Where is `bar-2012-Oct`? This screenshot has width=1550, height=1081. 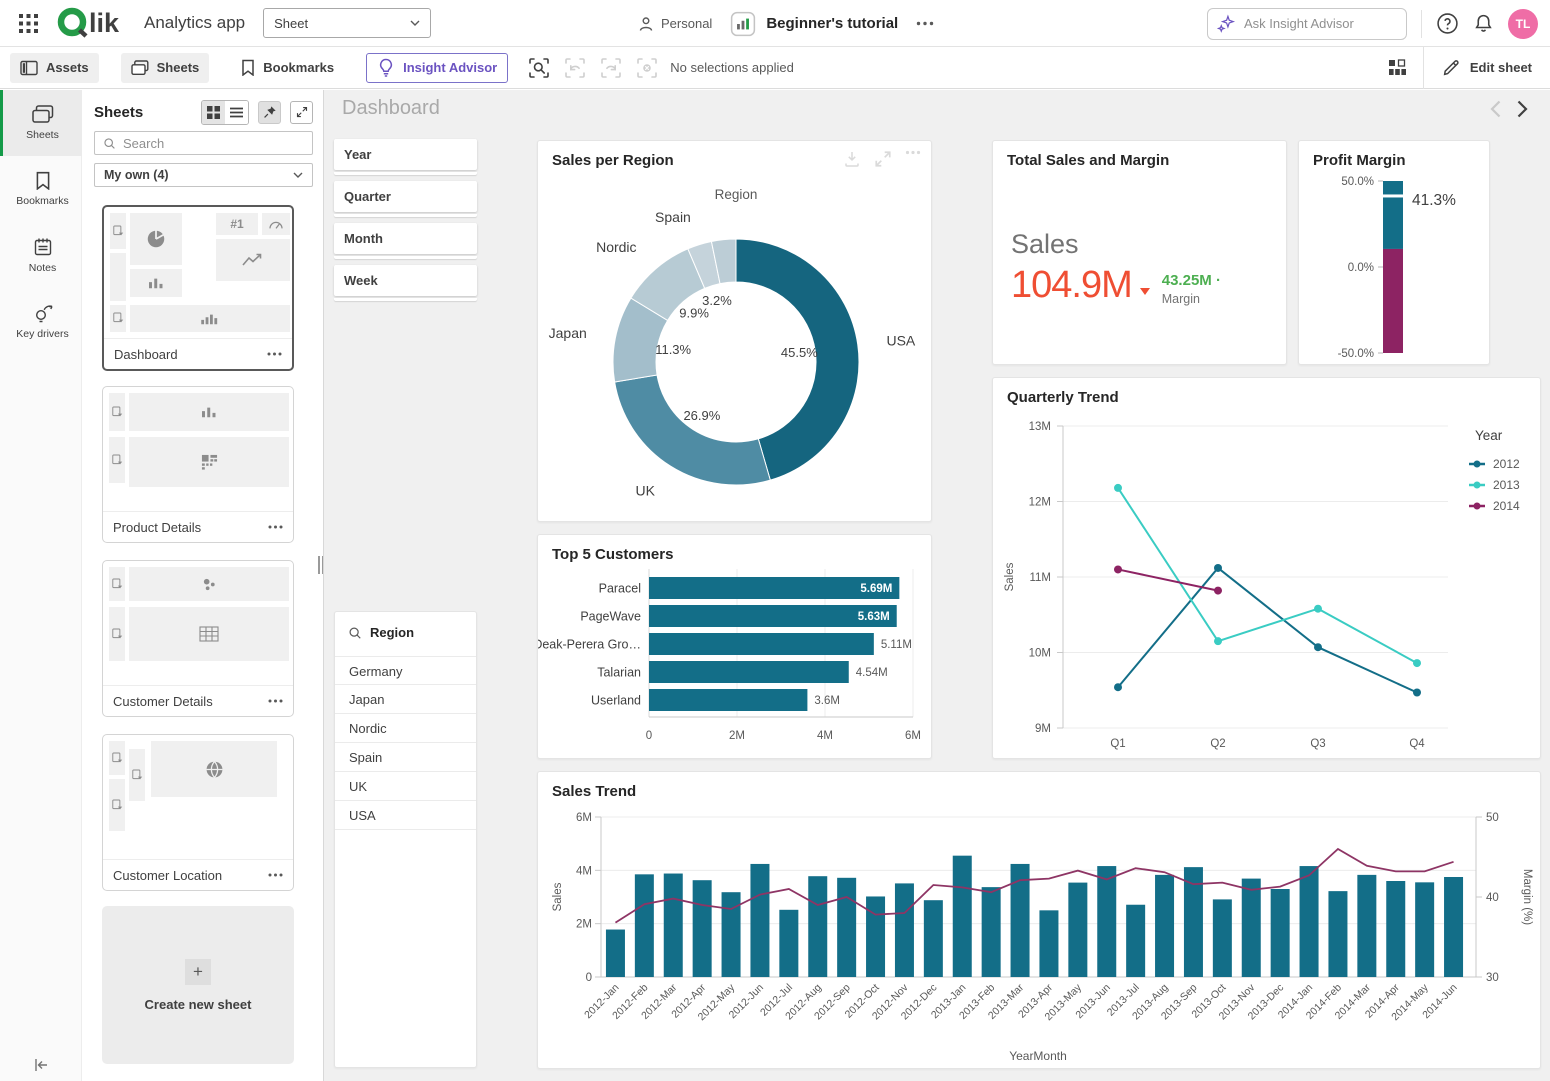
bar-2012-Oct is located at coordinates (876, 936).